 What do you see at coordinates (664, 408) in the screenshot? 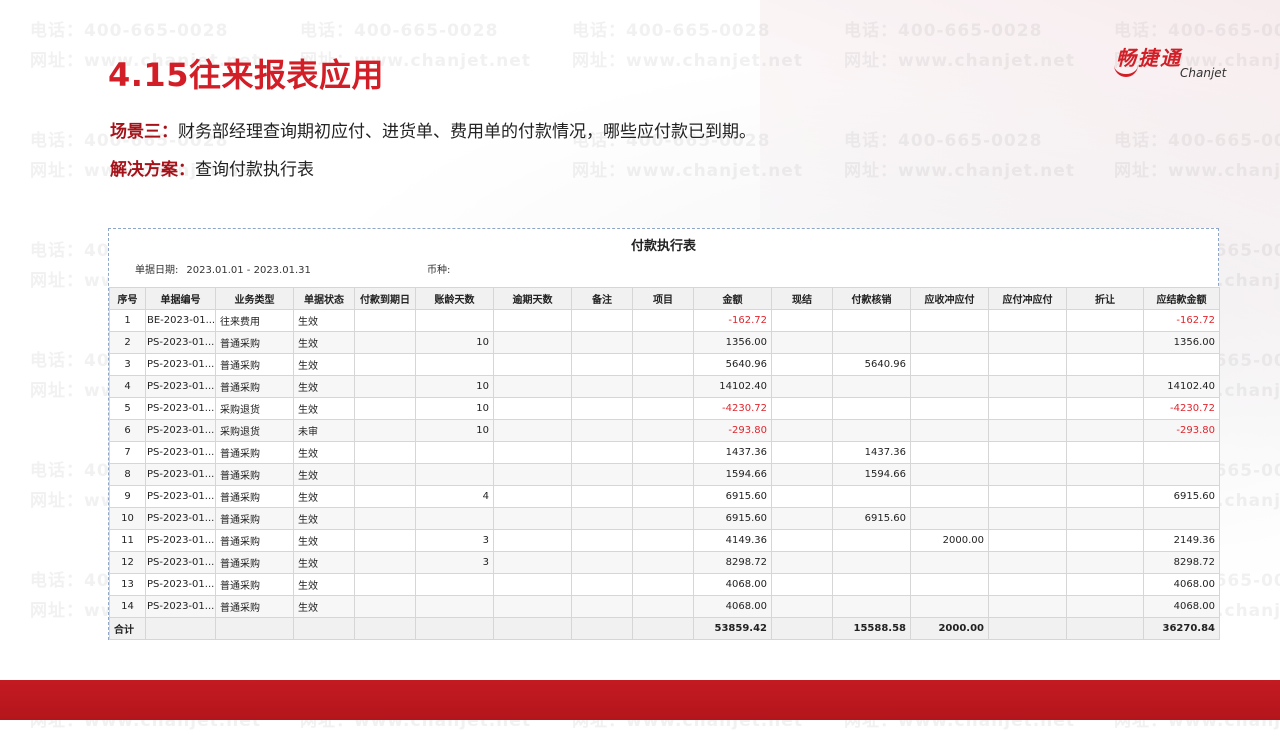
I see `table-row: 5 PS-2023-01... 采购退货 生效 10 -4230.72 -4230.72` at bounding box center [664, 408].